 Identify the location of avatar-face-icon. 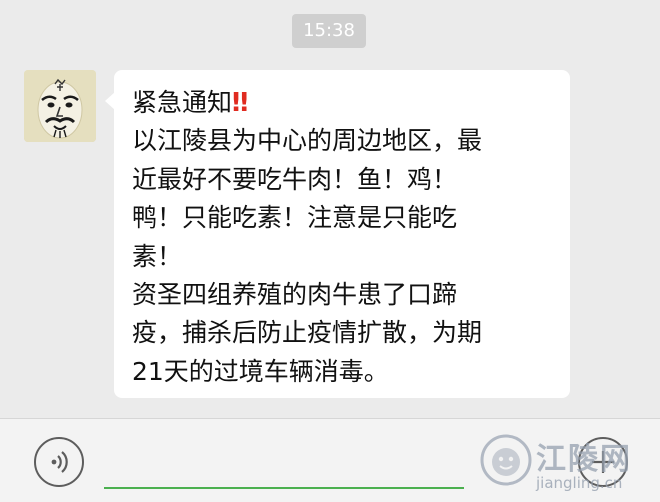
(60, 106).